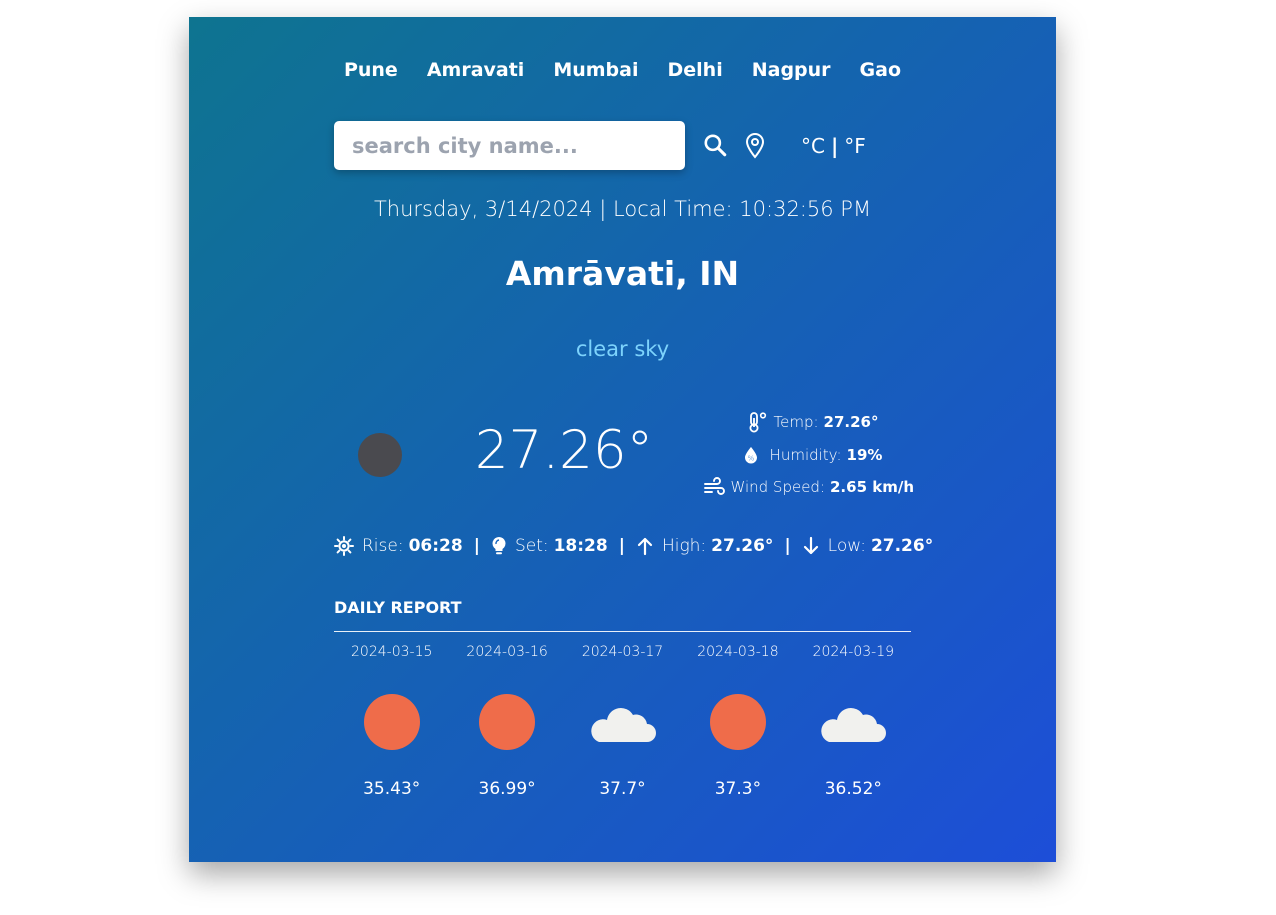 This screenshot has height=915, width=1276. I want to click on forecast-temp: 37.7°, so click(622, 789).